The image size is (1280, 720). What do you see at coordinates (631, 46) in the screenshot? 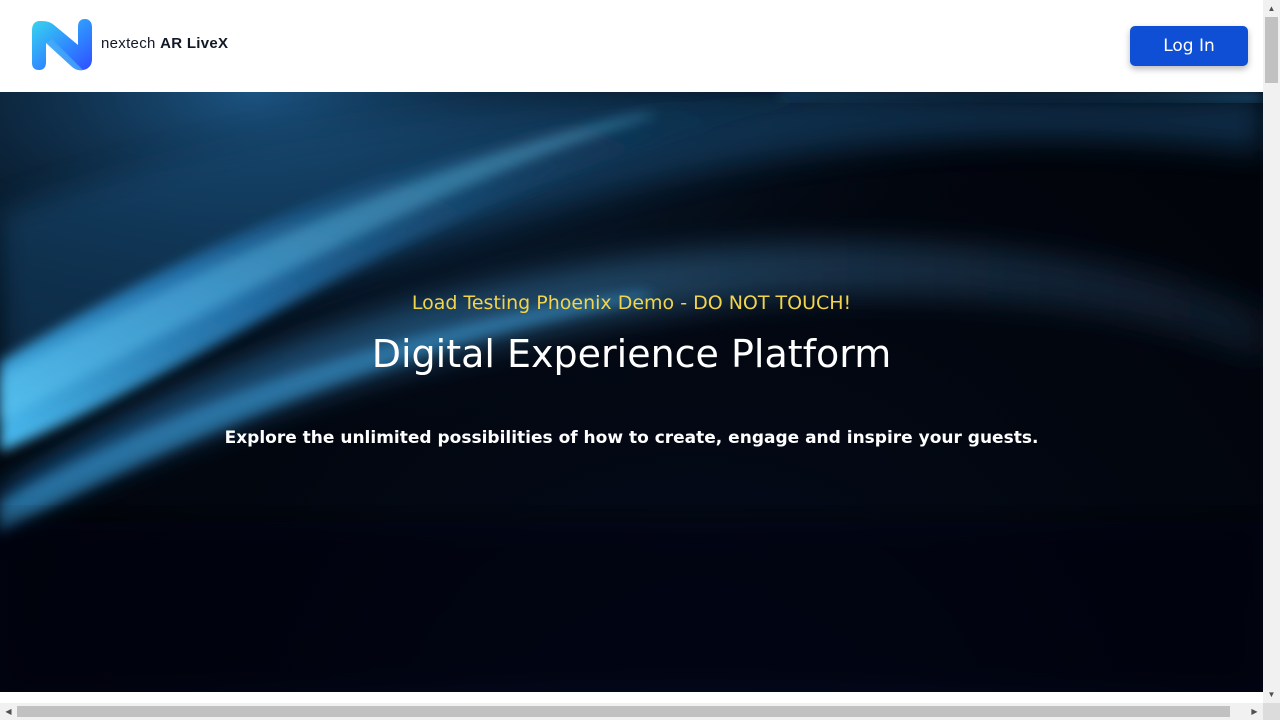
I see `site-header: nextech AR LiveX Log In` at bounding box center [631, 46].